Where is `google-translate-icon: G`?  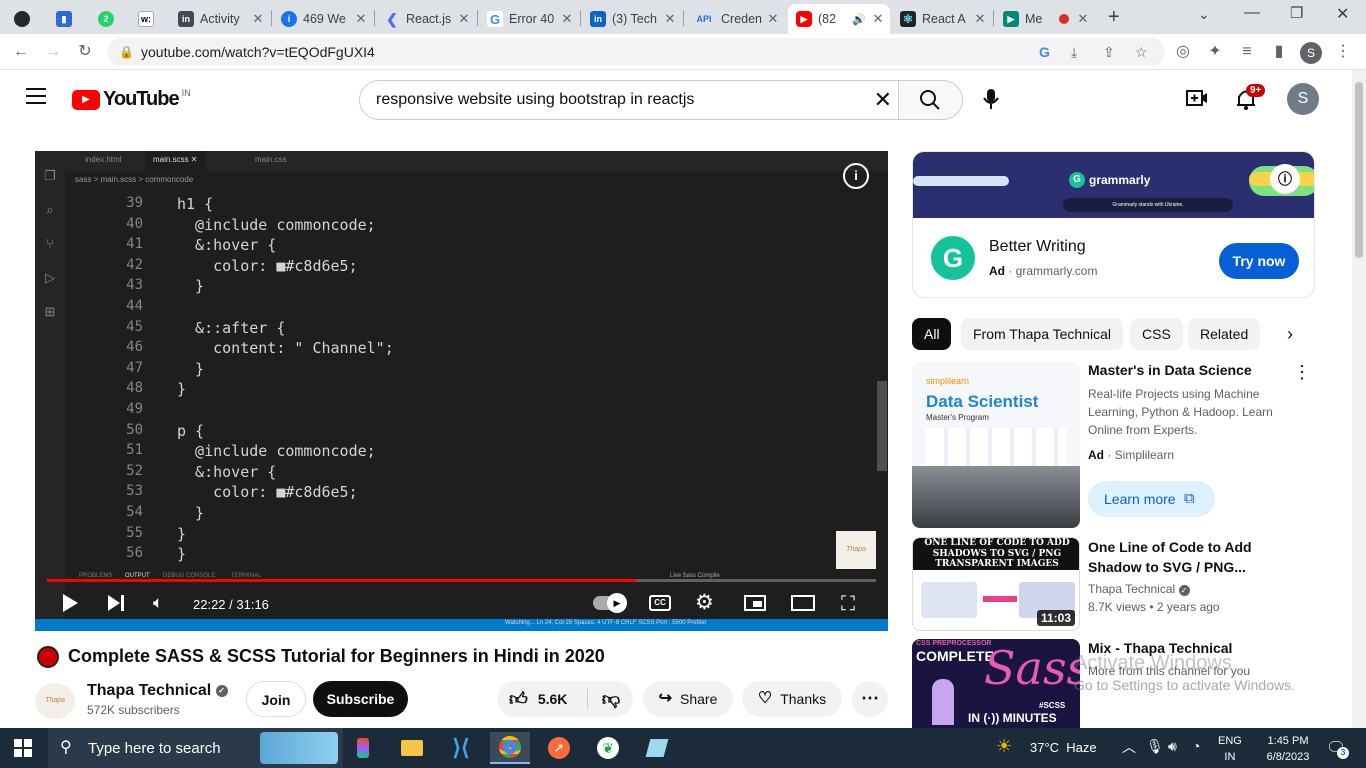
google-translate-icon: G is located at coordinates (1044, 52).